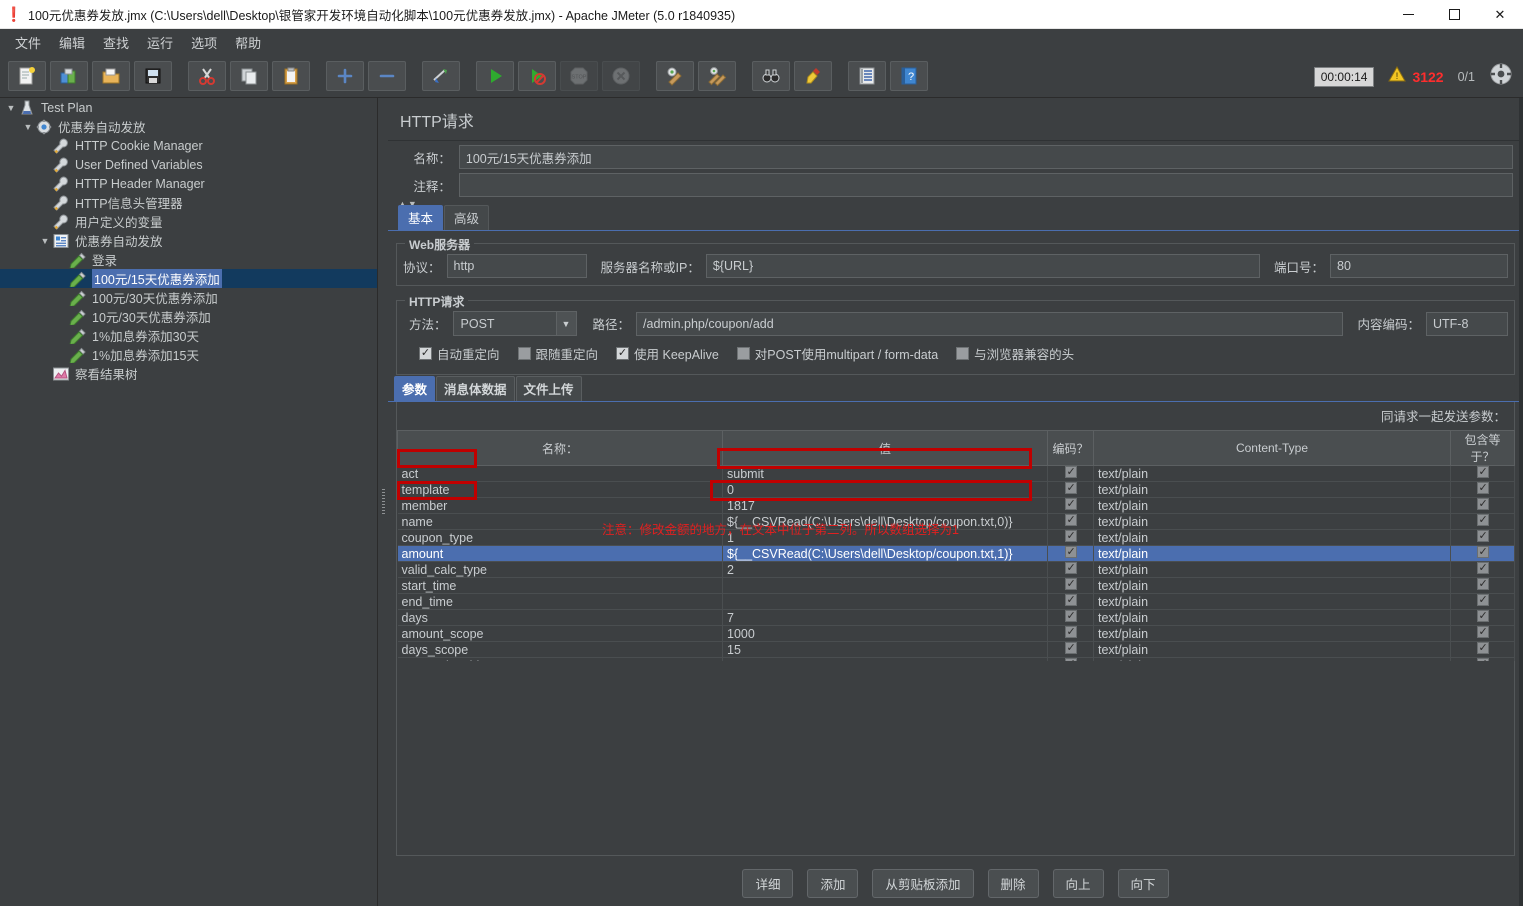 The width and height of the screenshot is (1523, 906). Describe the element at coordinates (985, 185) in the screenshot. I see `comment-input` at that location.